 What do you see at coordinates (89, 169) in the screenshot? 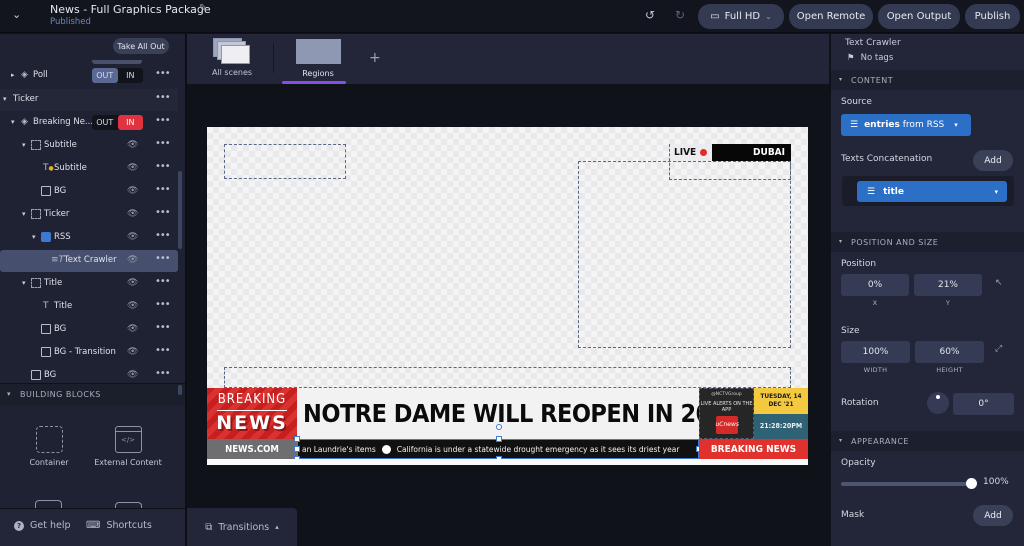
I see `layer-row-subtitle-text: T● Subtitle 👁 •••` at bounding box center [89, 169].